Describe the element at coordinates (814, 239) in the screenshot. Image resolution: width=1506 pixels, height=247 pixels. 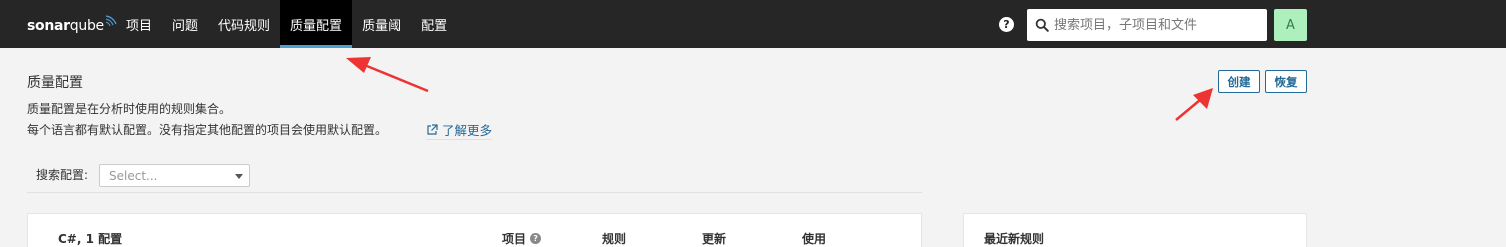
I see `column-used: 使用` at that location.